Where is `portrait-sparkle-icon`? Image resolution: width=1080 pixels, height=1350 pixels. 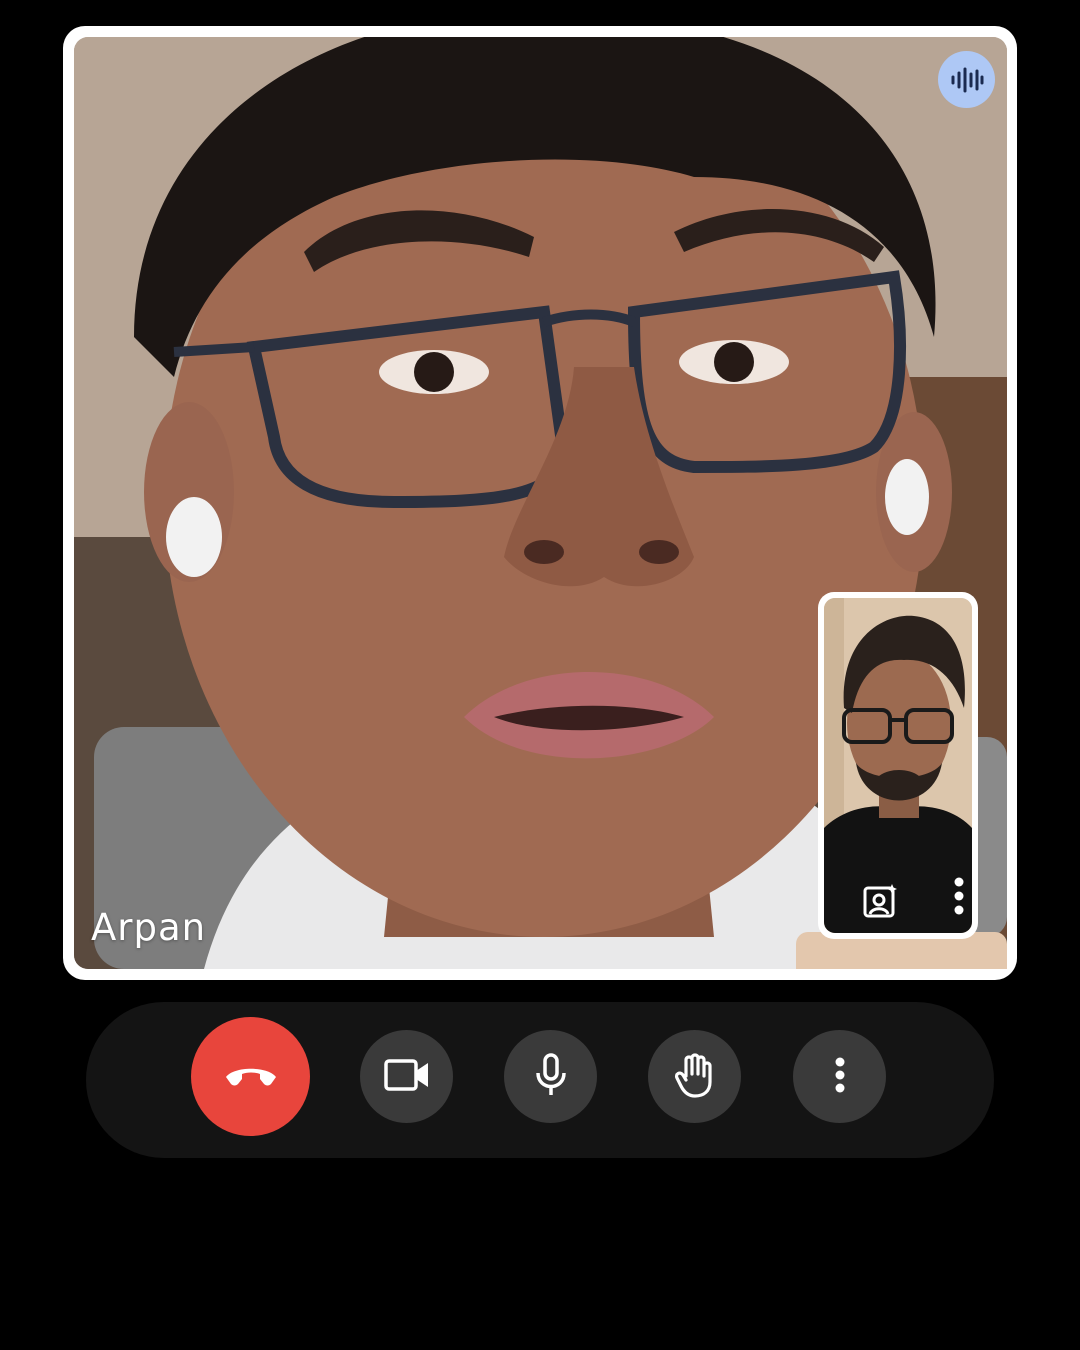
portrait-sparkle-icon is located at coordinates (880, 901).